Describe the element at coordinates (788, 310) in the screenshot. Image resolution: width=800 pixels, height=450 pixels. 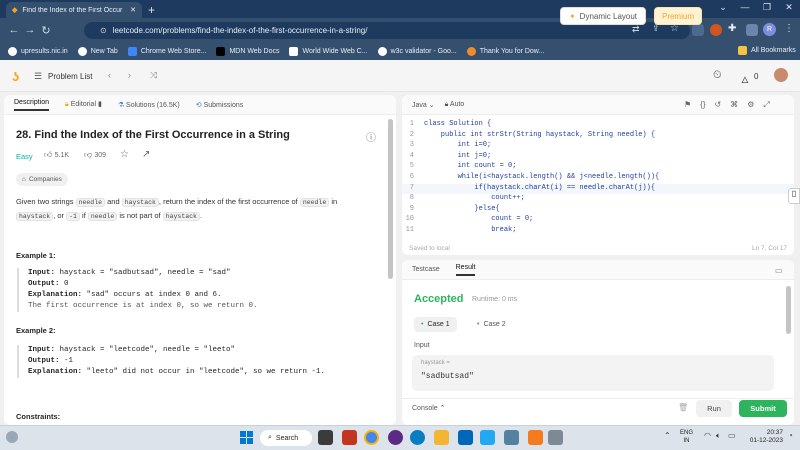
I see `result-scrollbar` at that location.